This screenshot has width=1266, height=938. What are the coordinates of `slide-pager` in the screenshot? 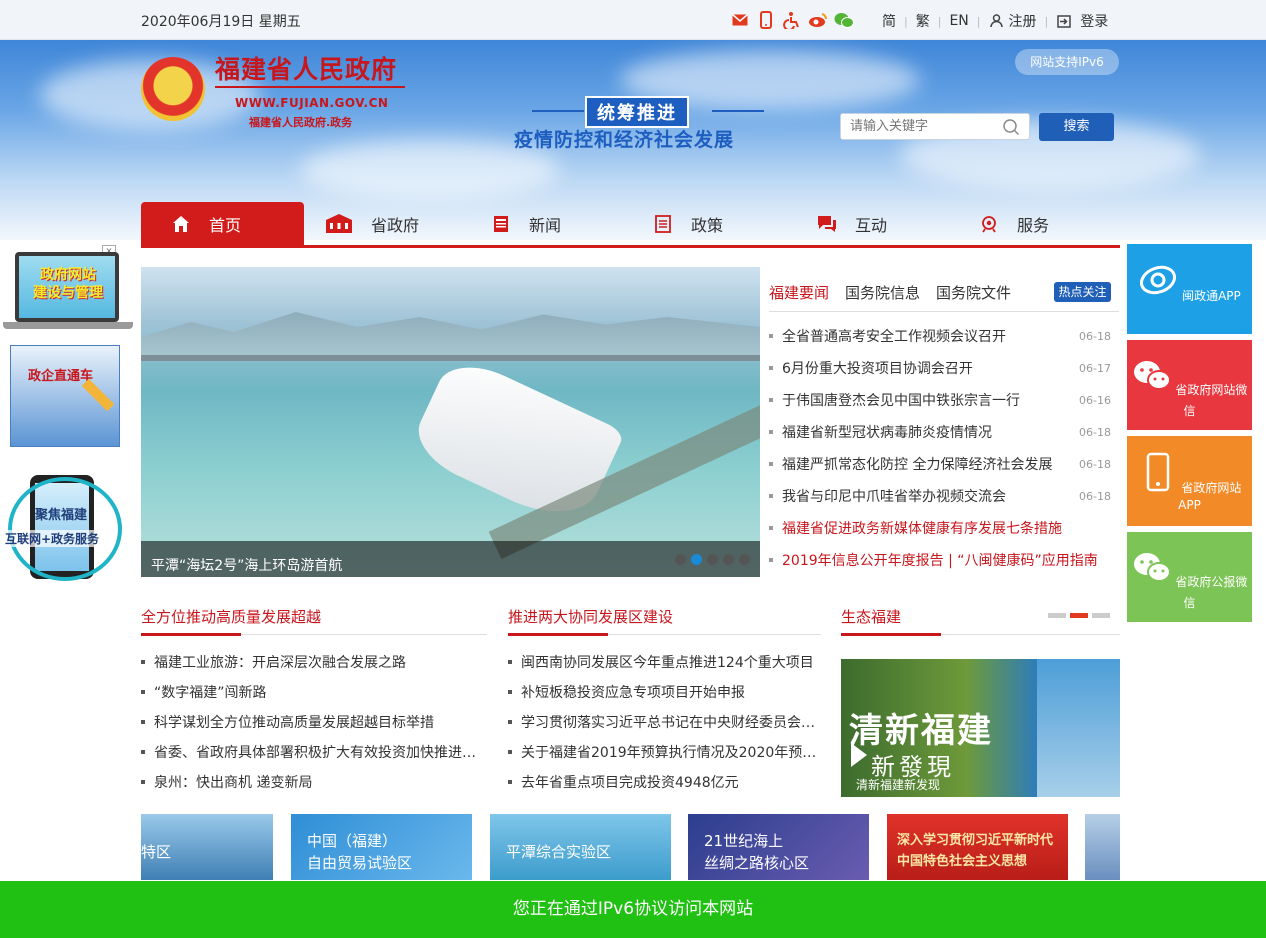 It's located at (1079, 615).